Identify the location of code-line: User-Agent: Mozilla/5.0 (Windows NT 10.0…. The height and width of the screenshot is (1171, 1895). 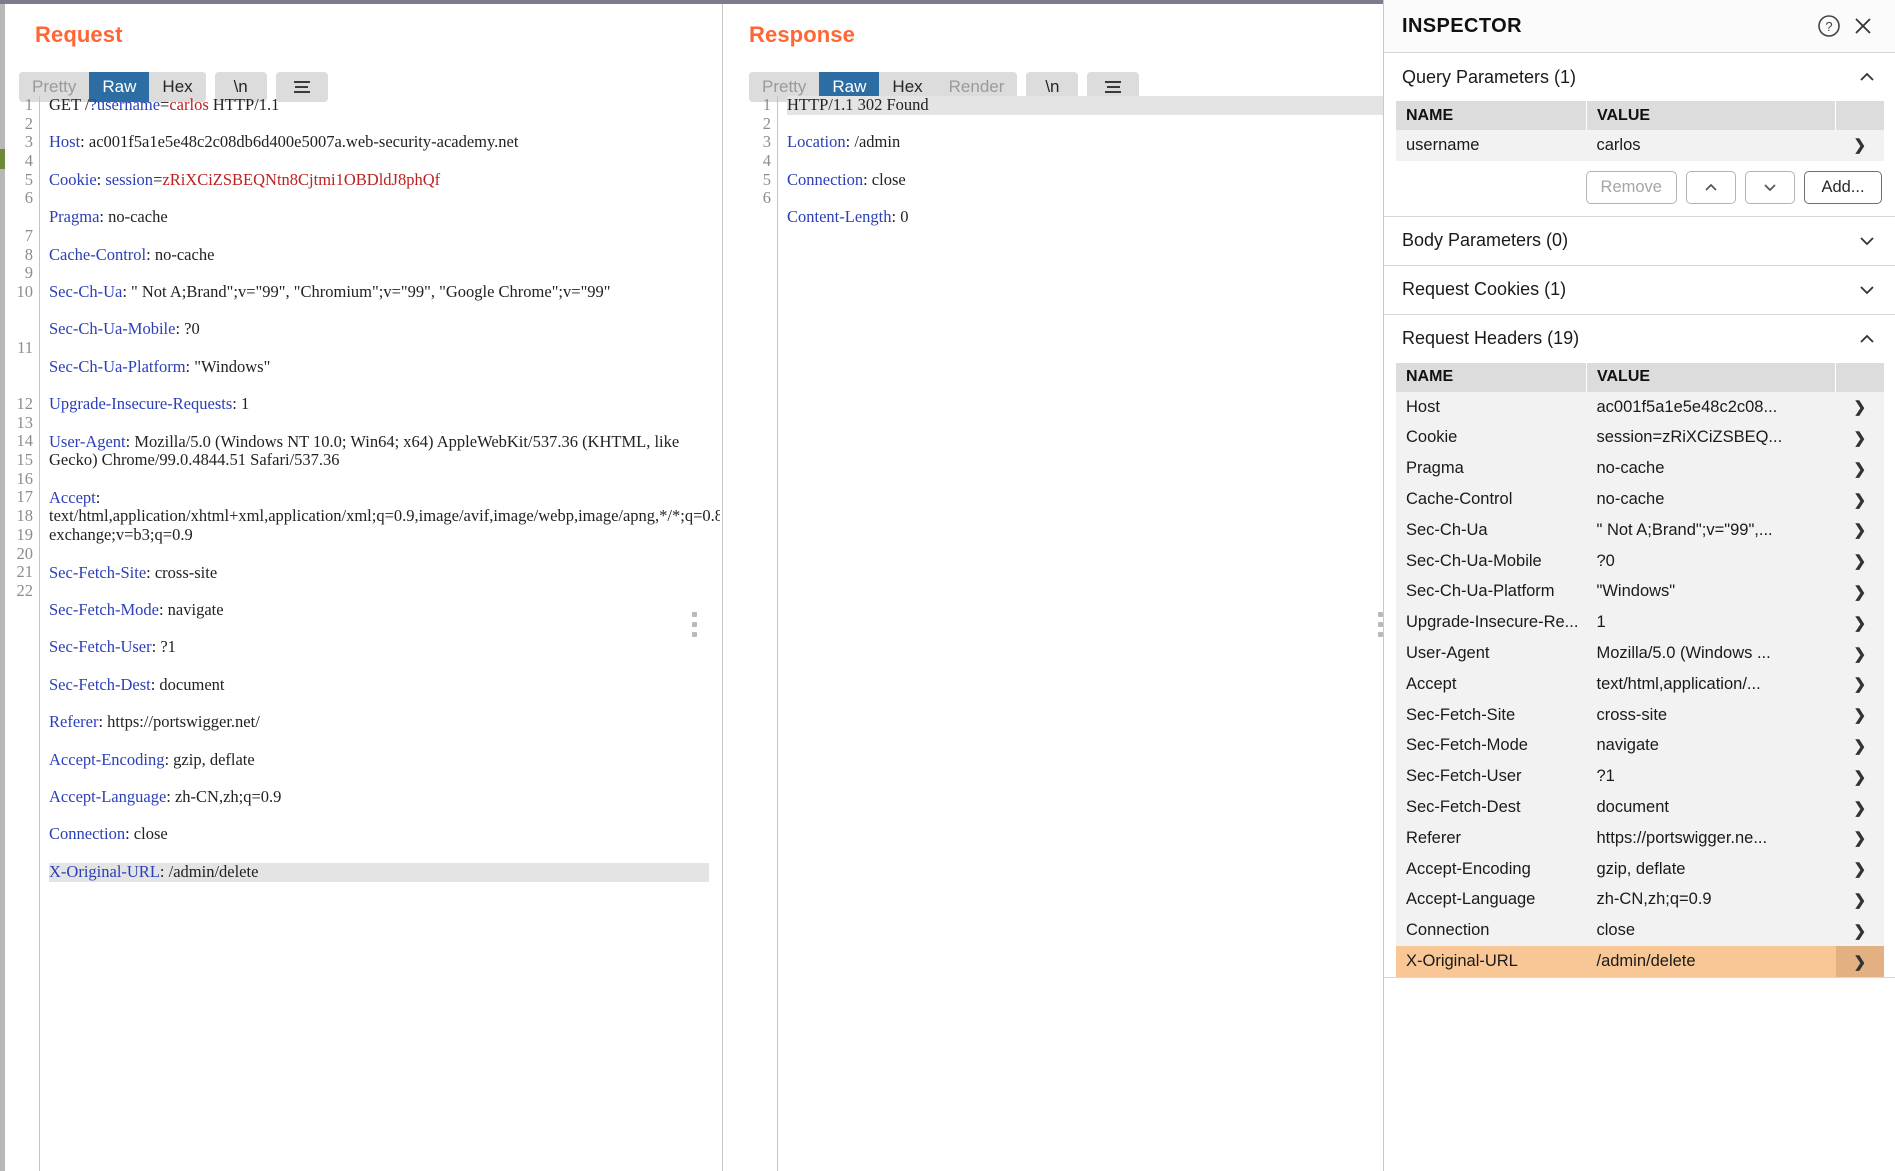
(379, 451).